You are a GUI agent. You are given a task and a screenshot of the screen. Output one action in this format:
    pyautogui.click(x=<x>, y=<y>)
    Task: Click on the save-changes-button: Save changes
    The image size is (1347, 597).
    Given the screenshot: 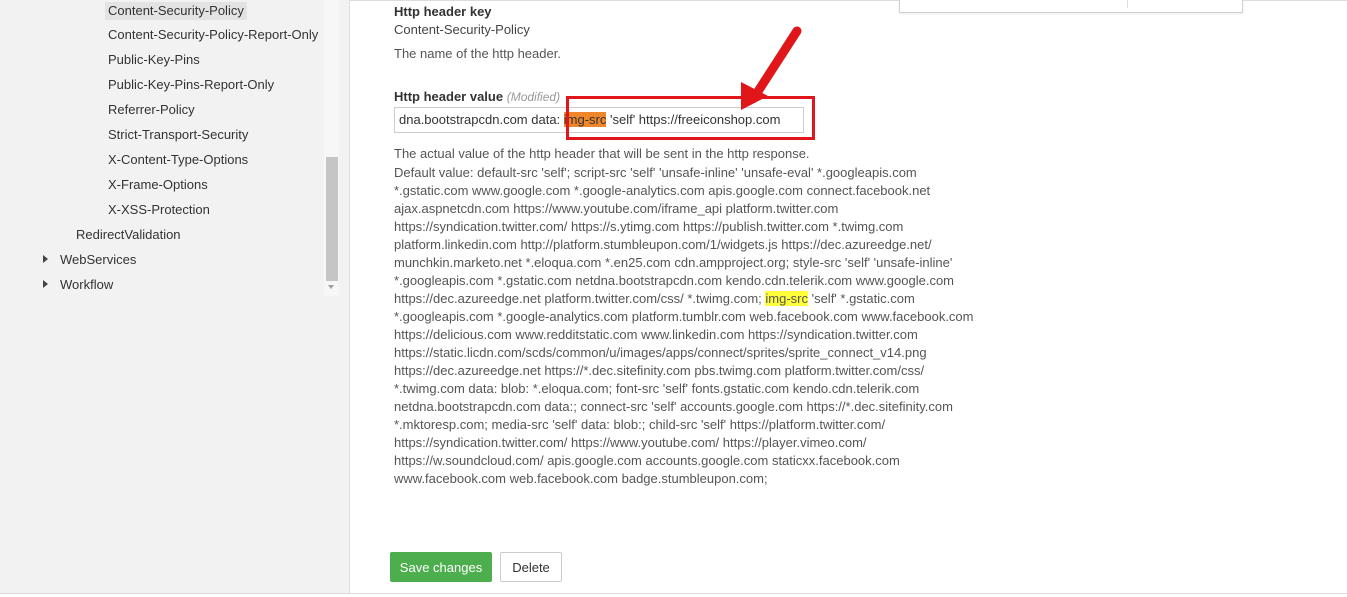 What is the action you would take?
    pyautogui.click(x=441, y=567)
    